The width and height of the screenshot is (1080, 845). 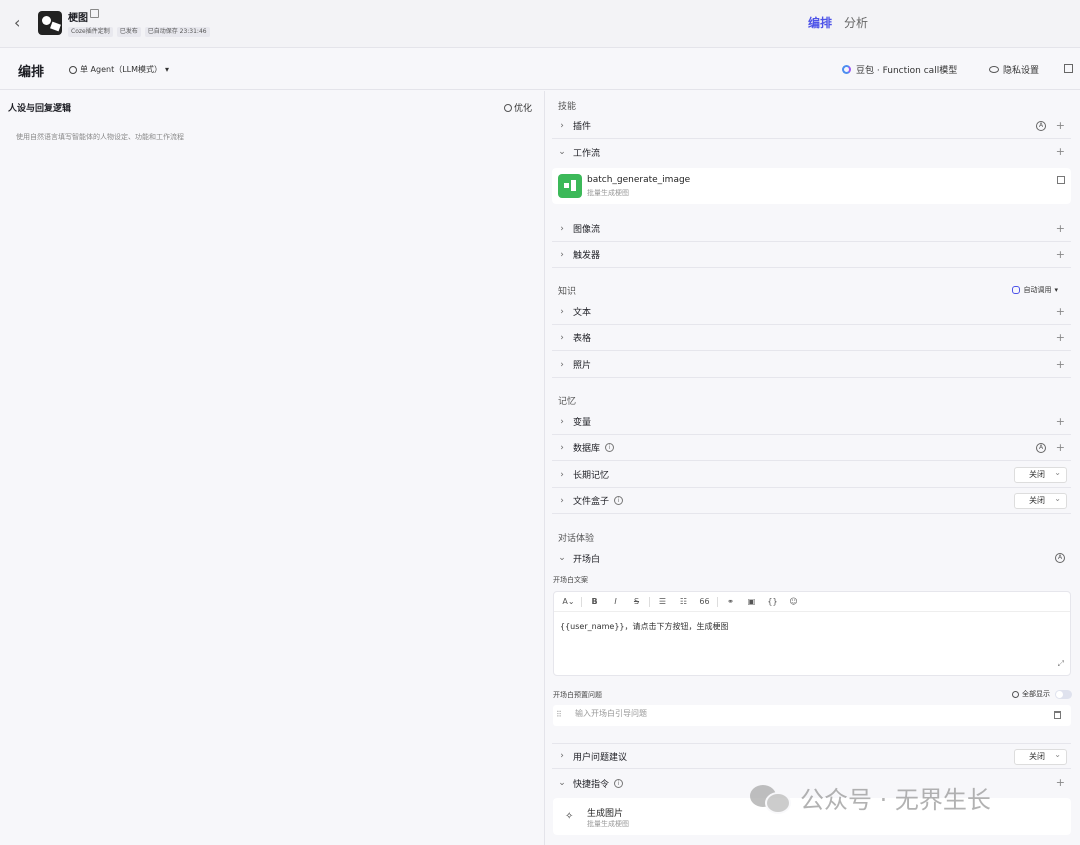 What do you see at coordinates (1060, 782) in the screenshot?
I see `add-shortcut-icon: +` at bounding box center [1060, 782].